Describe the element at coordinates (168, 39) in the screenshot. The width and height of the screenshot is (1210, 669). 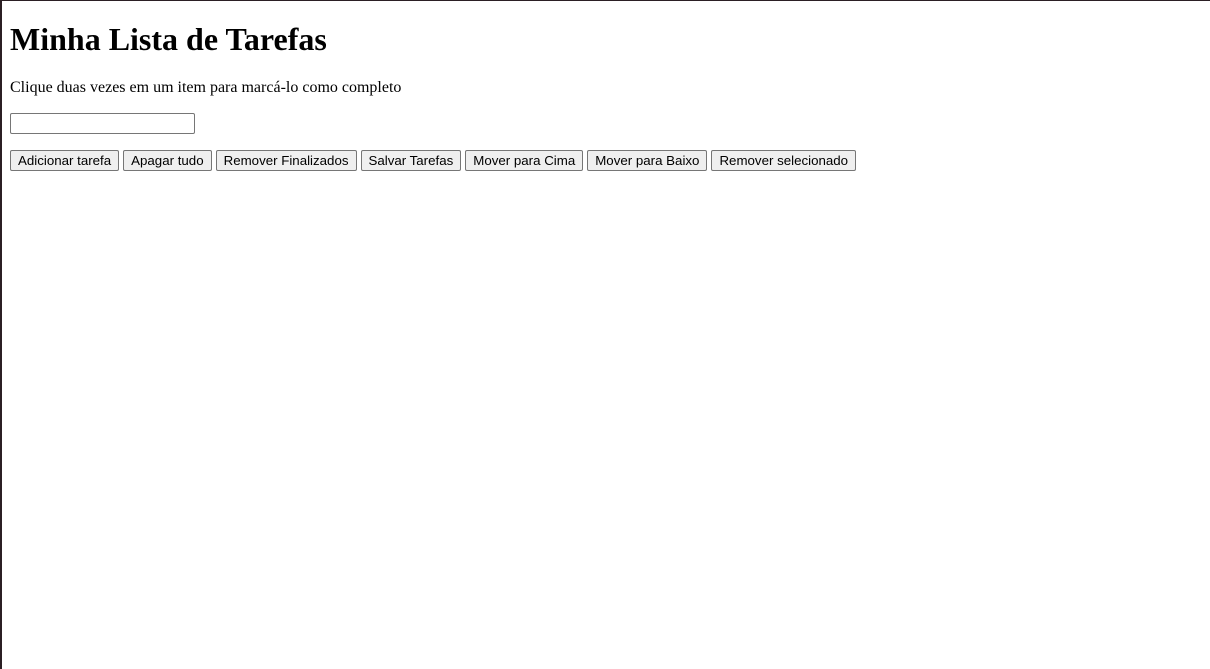
I see `page-title: Minha Lista de Tarefas` at that location.